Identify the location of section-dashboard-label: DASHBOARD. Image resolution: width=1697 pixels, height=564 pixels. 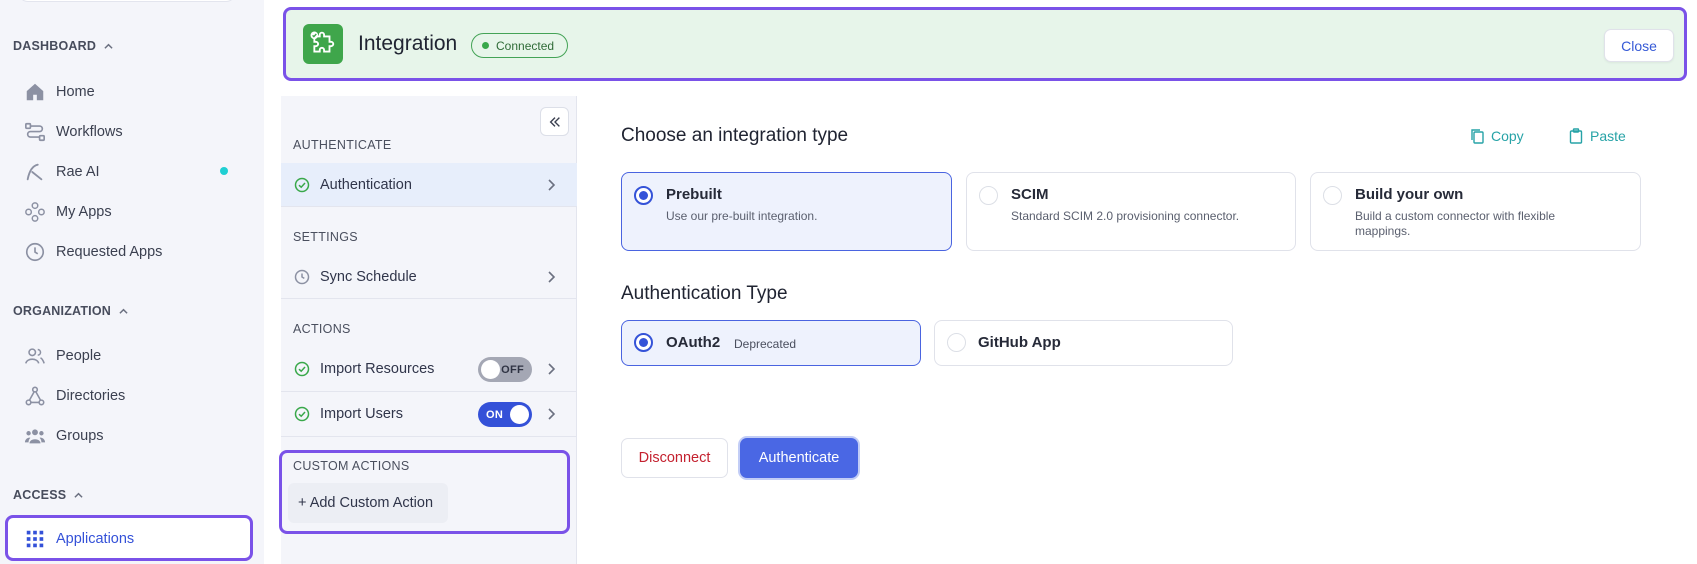
(55, 46).